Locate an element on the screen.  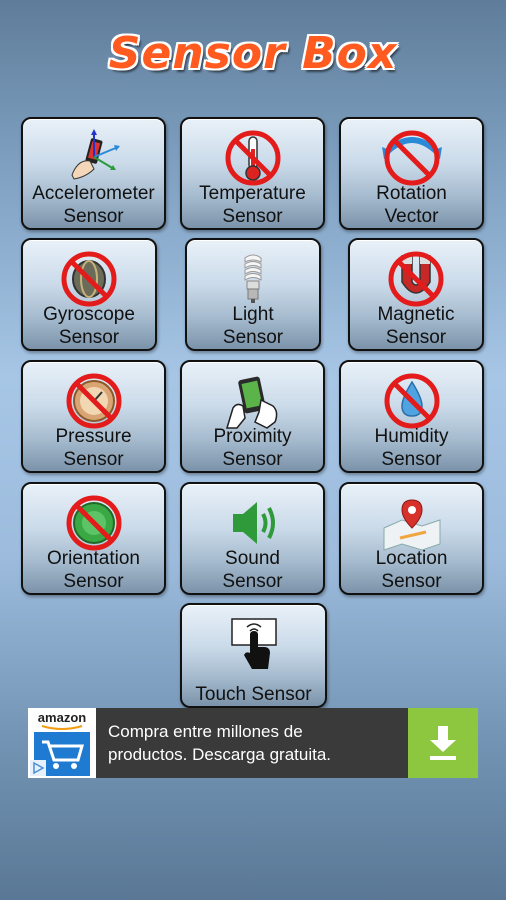
tile-label-line1: Gyroscope is located at coordinates (89, 314).